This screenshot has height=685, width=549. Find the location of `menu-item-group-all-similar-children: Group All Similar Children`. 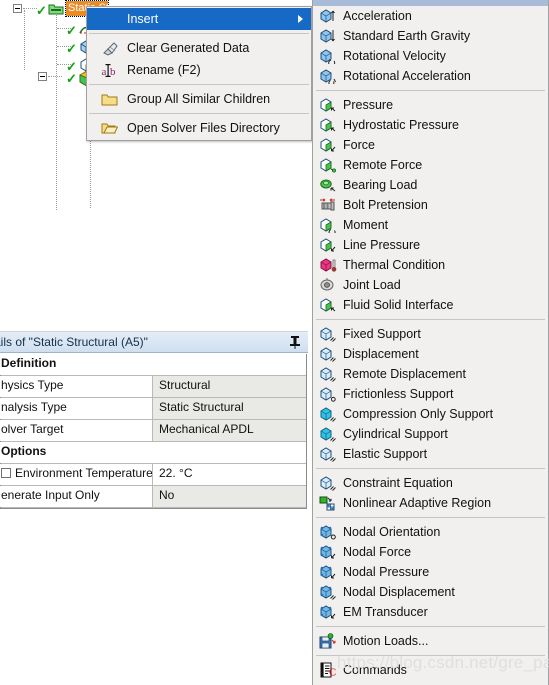

menu-item-group-all-similar-children: Group All Similar Children is located at coordinates (199, 99).